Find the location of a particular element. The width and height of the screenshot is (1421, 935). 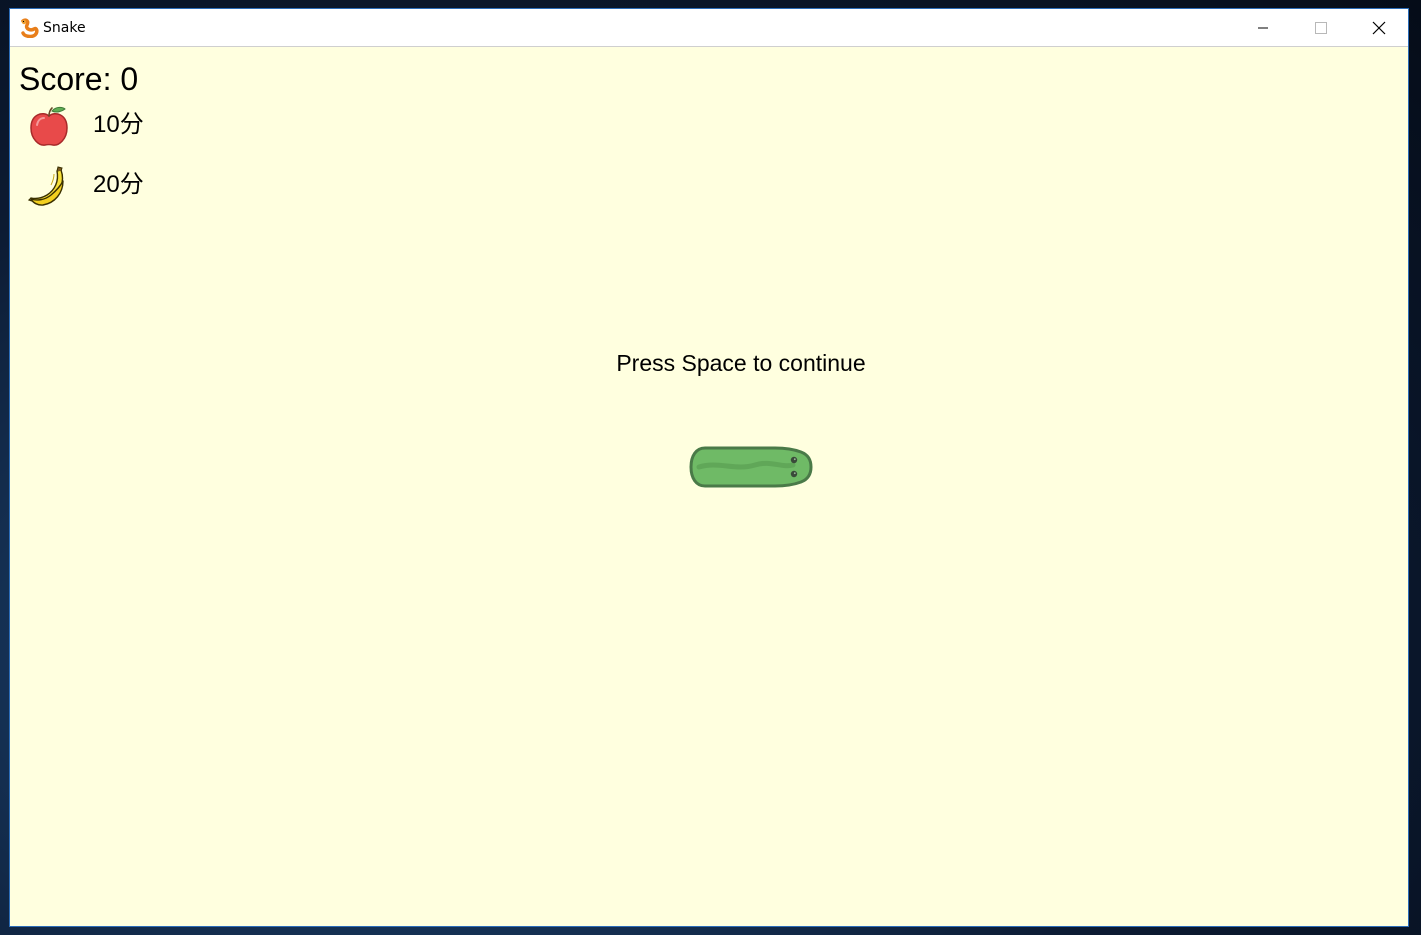

title-bar: Snake is located at coordinates (709, 28).